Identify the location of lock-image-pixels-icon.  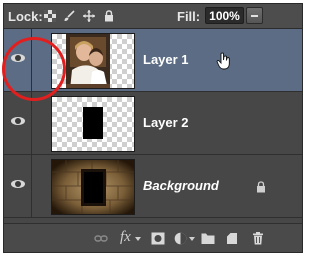
(69, 16).